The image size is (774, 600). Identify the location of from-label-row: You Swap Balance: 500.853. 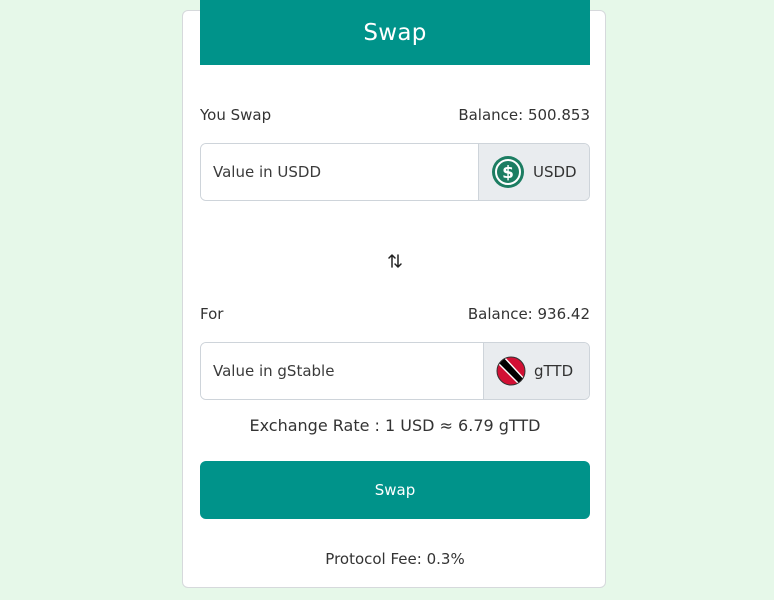
(395, 115).